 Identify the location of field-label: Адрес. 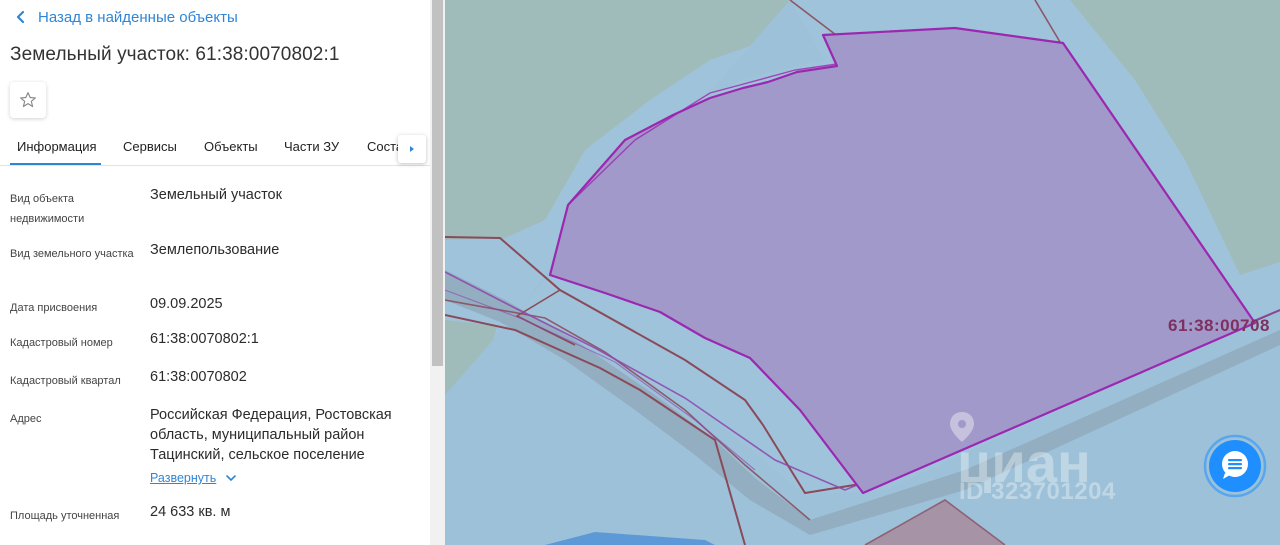
(26, 419).